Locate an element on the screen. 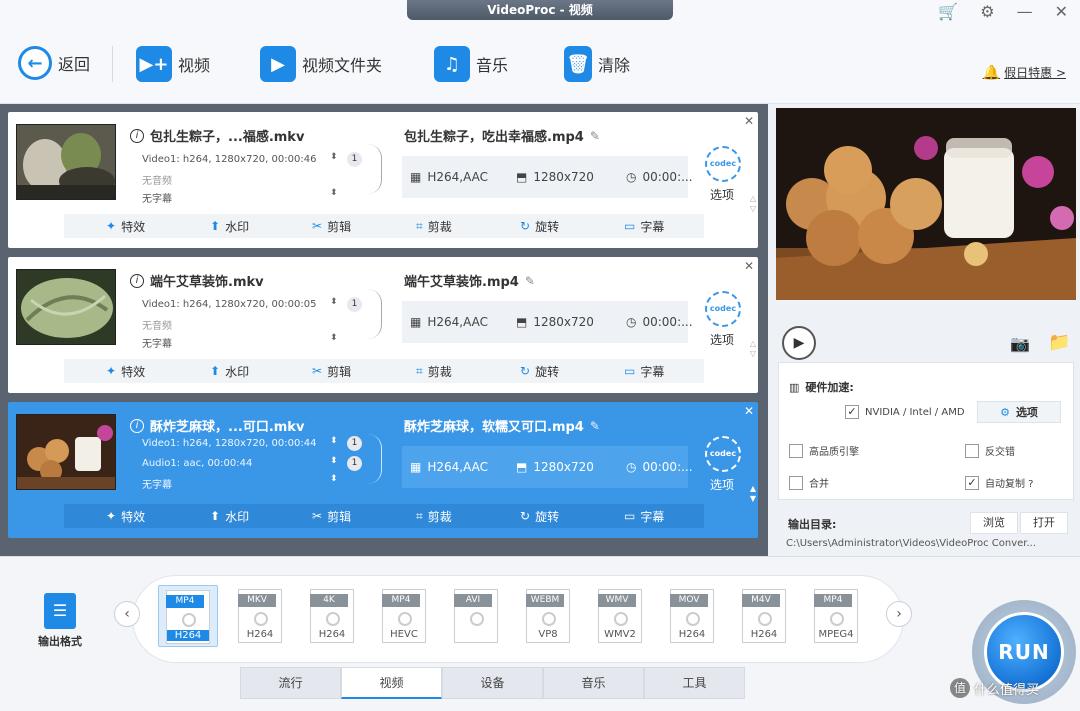  clear-button: 🗑 清除 is located at coordinates (597, 64).